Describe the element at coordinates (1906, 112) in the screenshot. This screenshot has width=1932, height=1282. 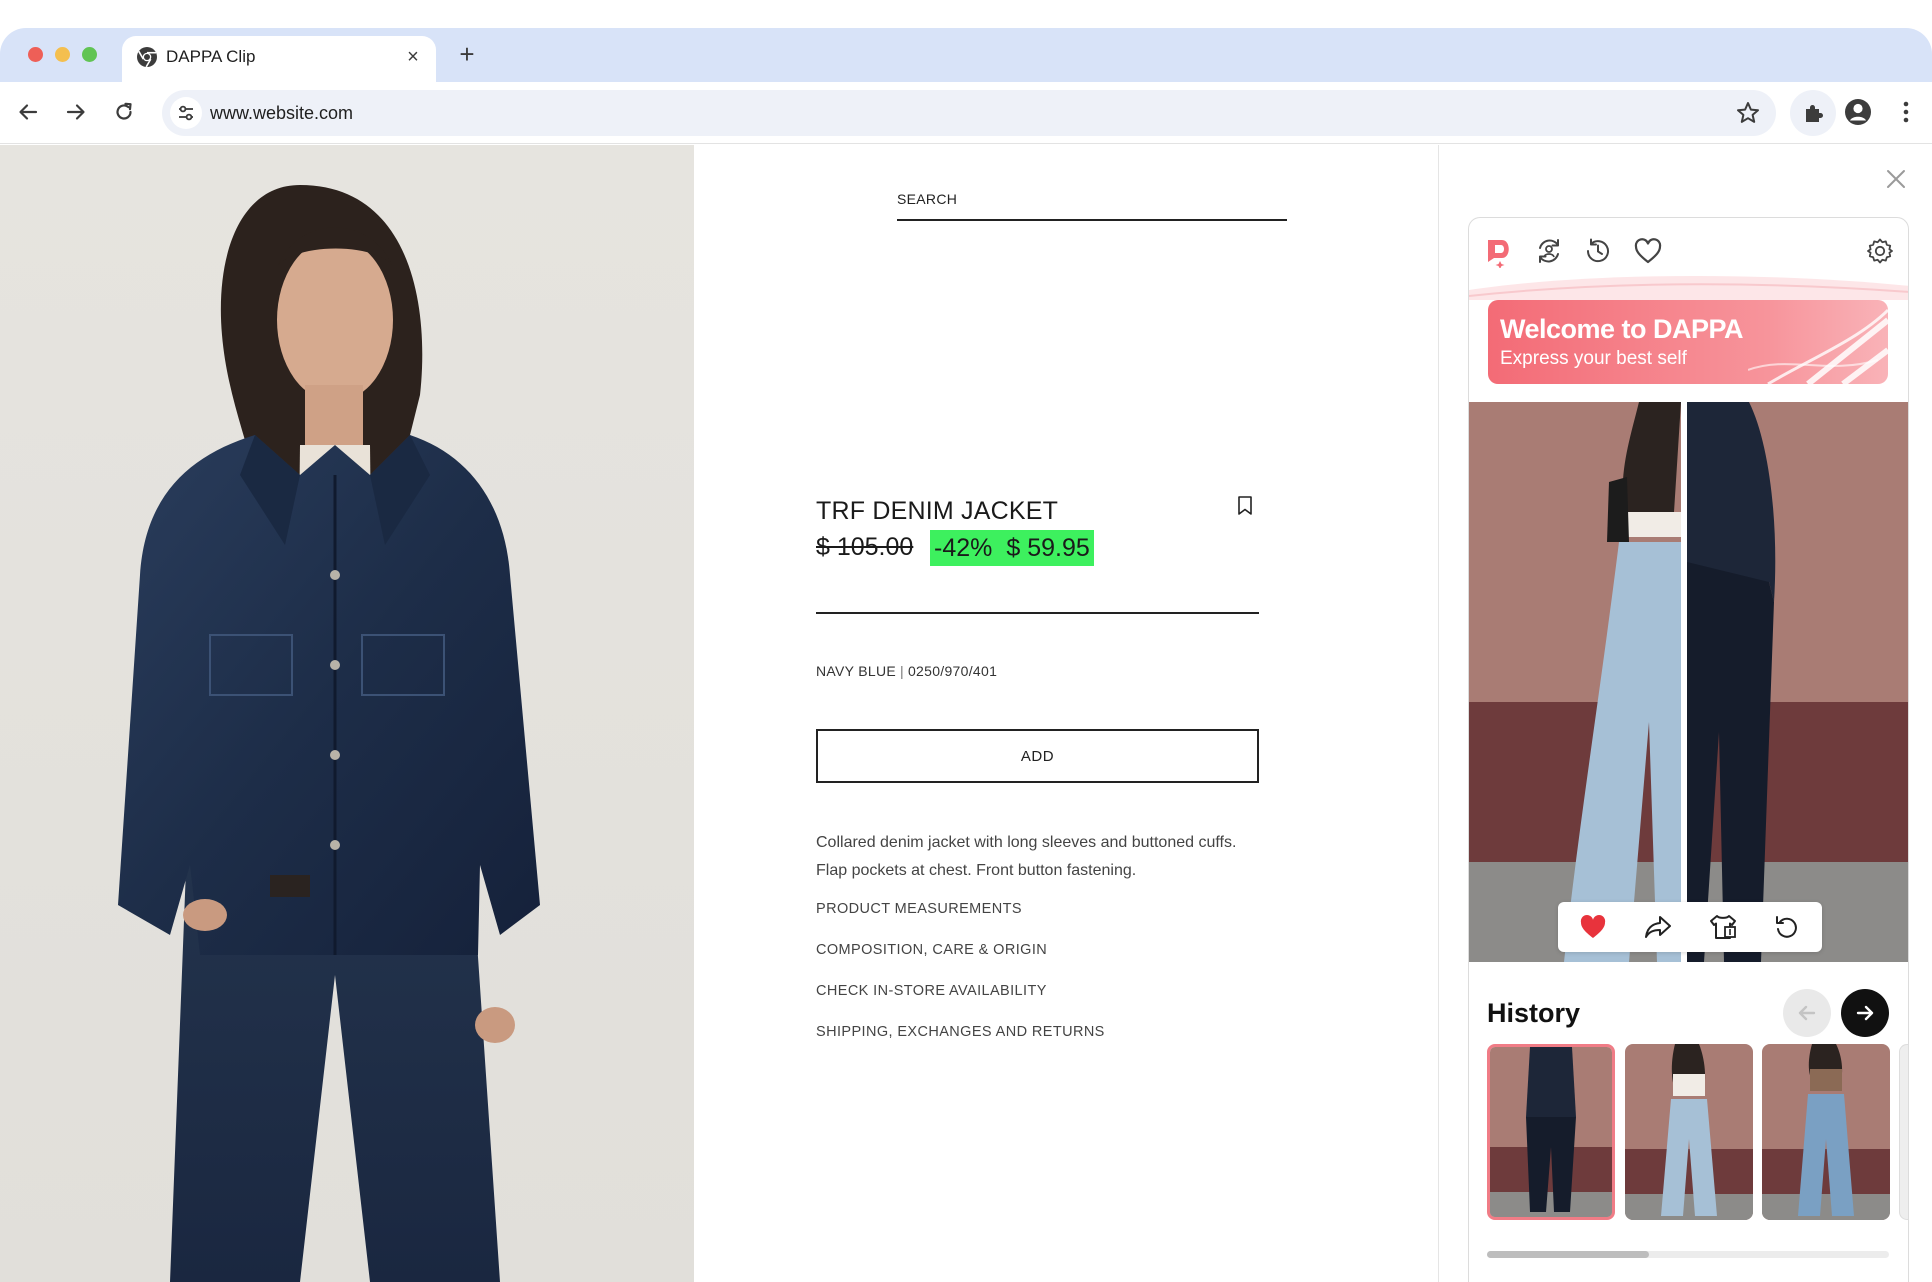
I see `more-menu-icon` at that location.